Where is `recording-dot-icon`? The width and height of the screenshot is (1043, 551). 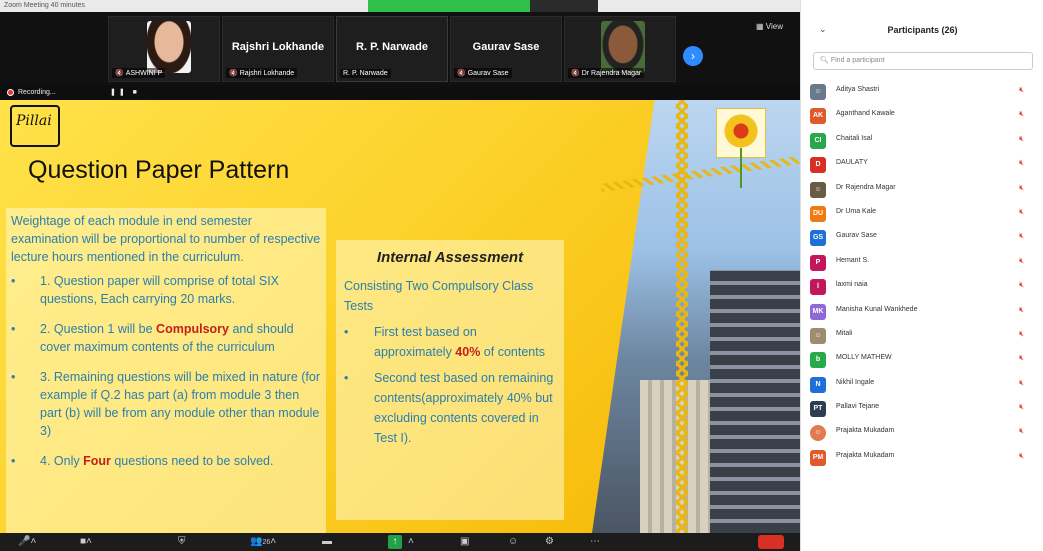 recording-dot-icon is located at coordinates (10, 92).